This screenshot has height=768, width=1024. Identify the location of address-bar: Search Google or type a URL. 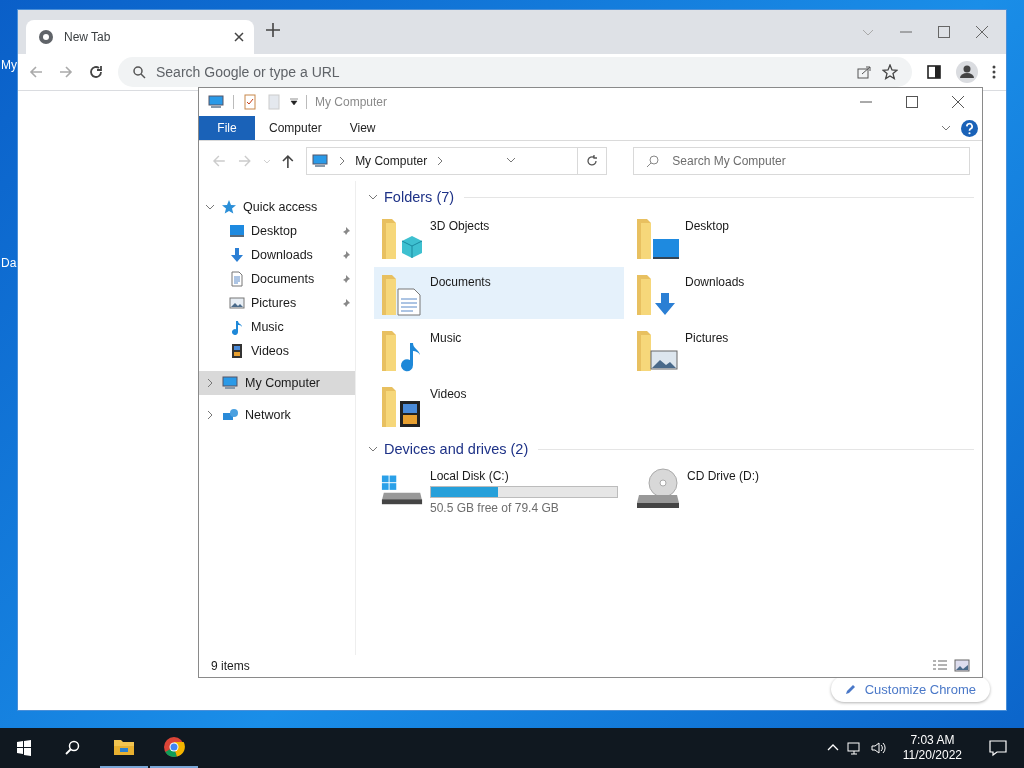
(515, 72).